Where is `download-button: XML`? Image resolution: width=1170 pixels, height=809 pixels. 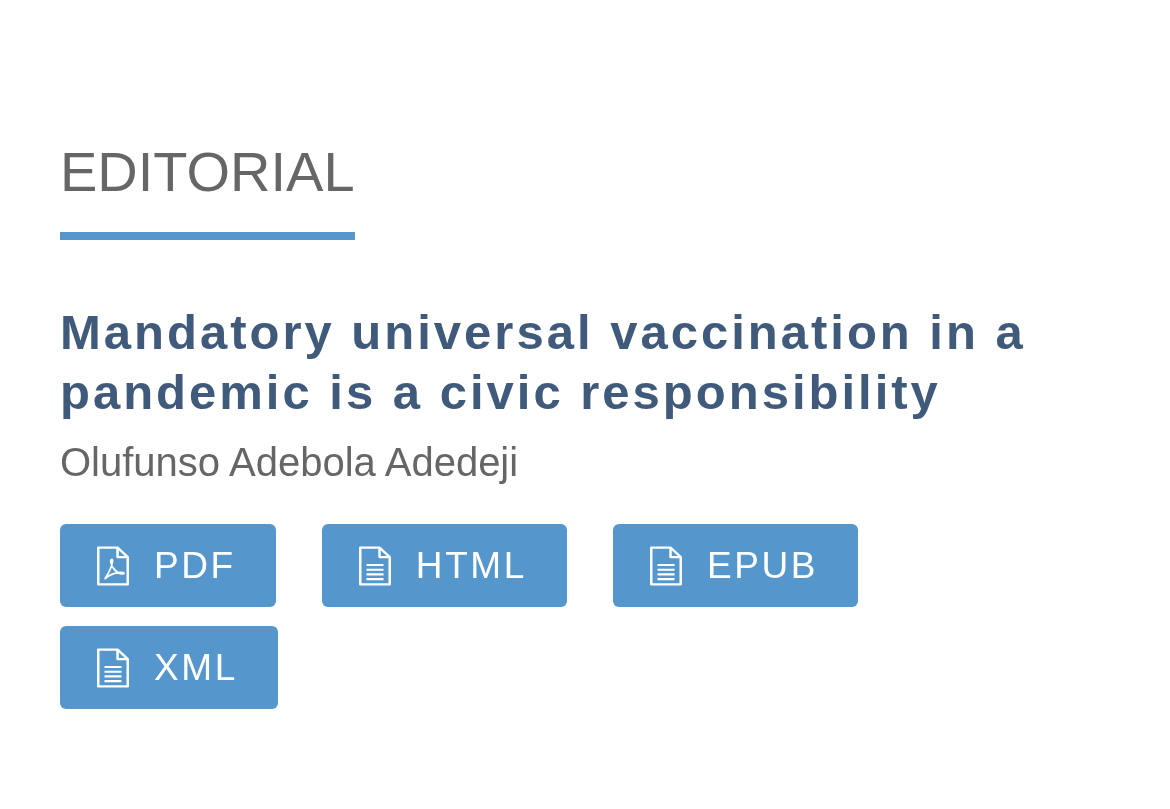 download-button: XML is located at coordinates (169, 667).